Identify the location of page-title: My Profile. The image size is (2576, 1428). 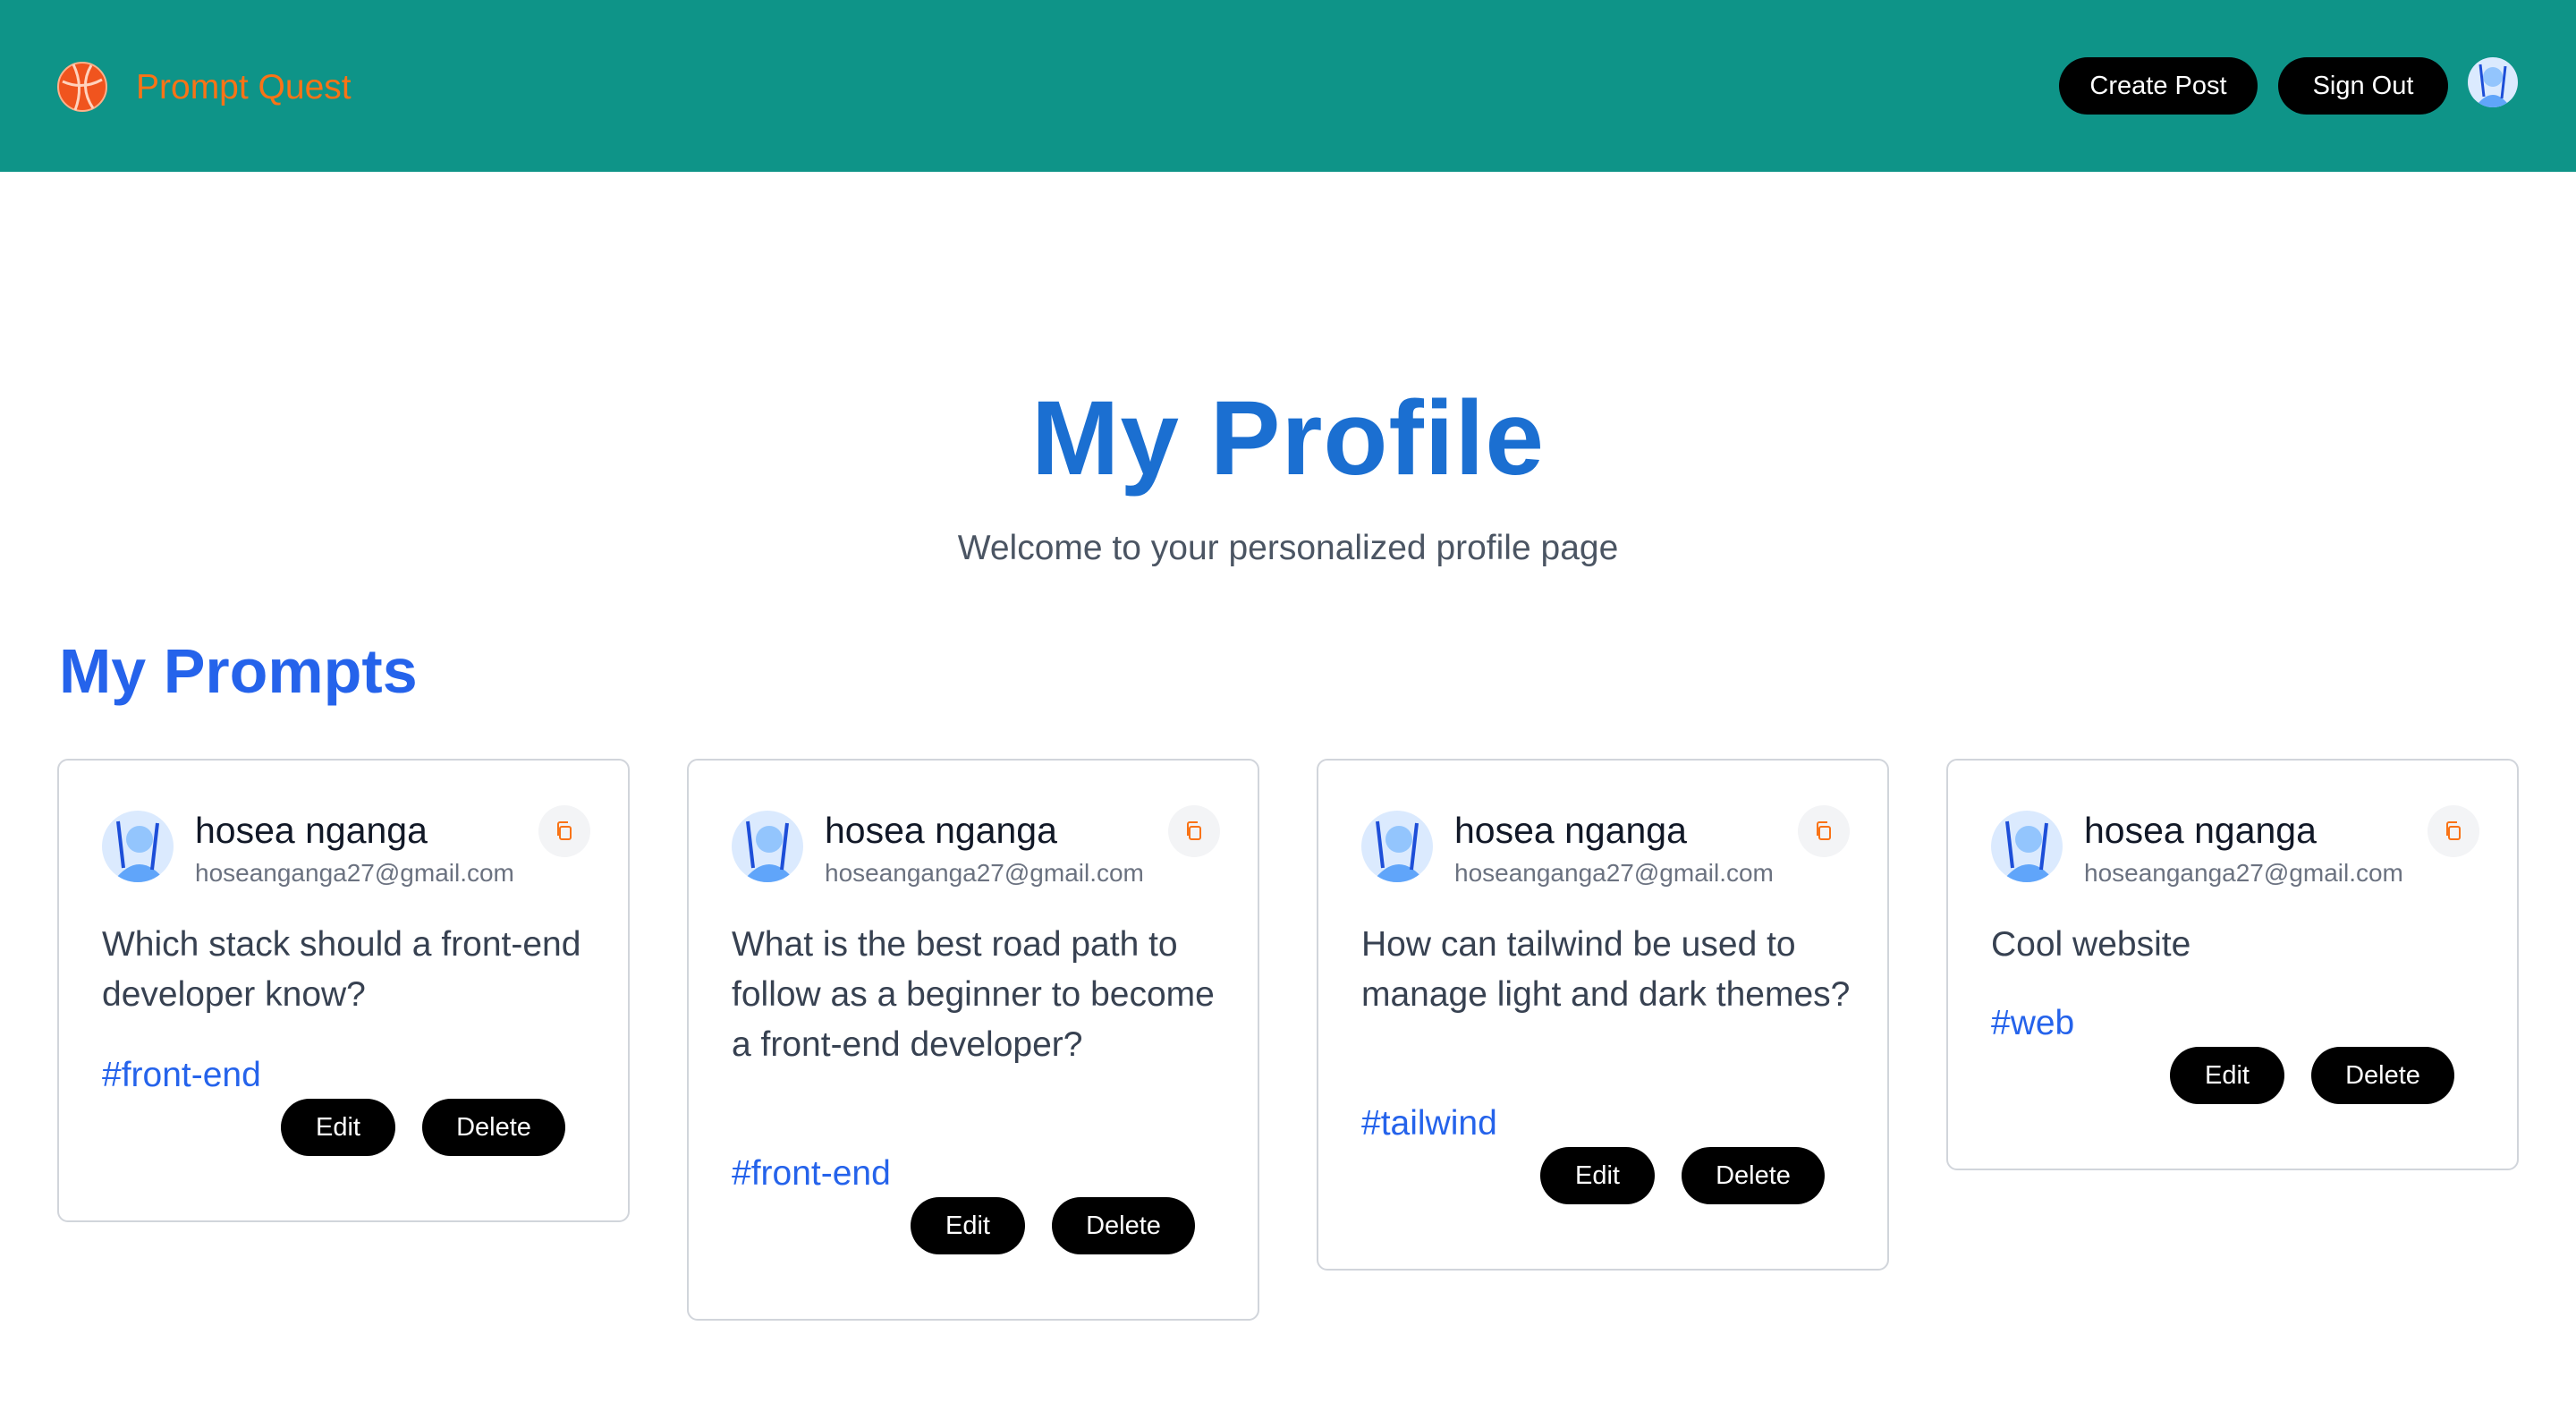
(1288, 438).